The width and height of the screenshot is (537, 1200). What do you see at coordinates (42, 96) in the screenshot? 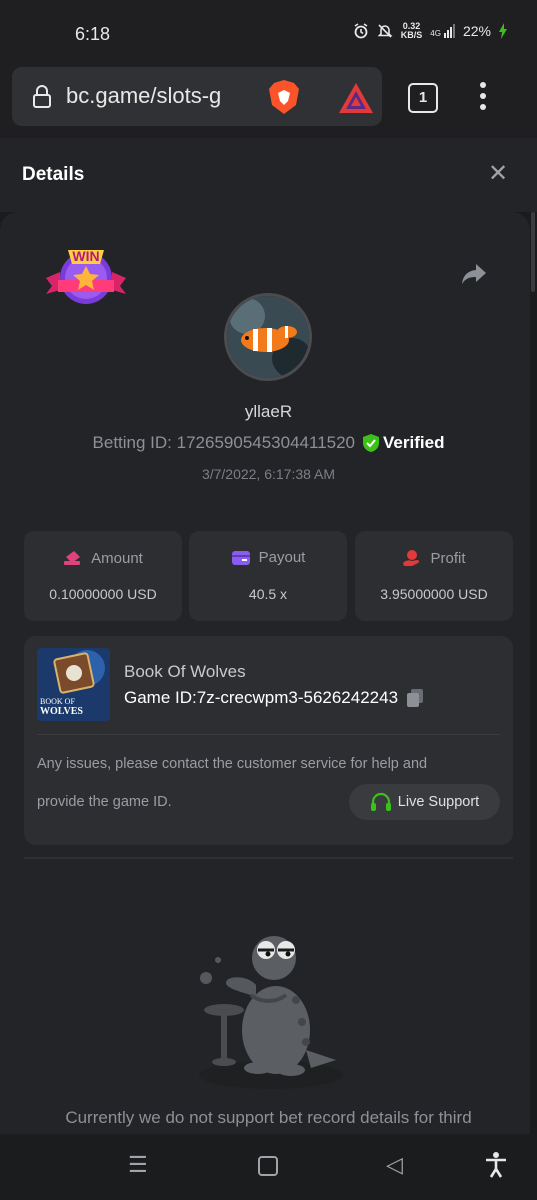
I see `lock-icon` at bounding box center [42, 96].